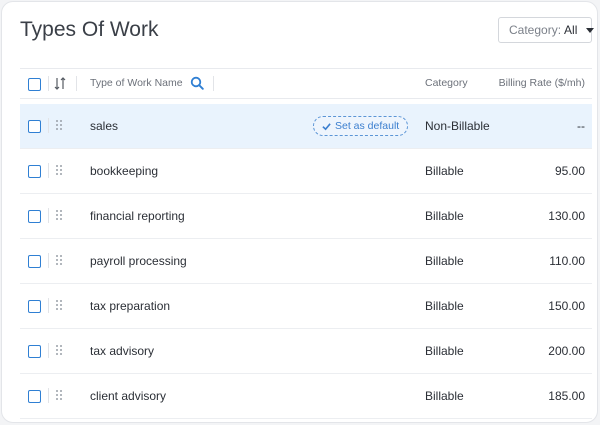  I want to click on select-all-checkbox, so click(34, 84).